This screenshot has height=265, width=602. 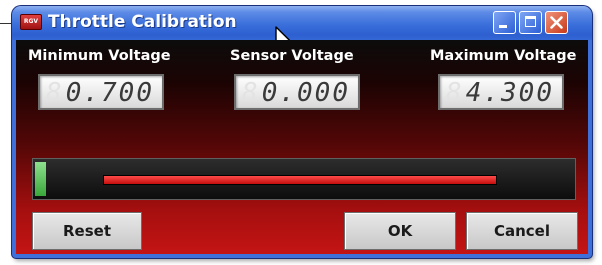 I want to click on window-title: Throttle Calibration, so click(x=142, y=22).